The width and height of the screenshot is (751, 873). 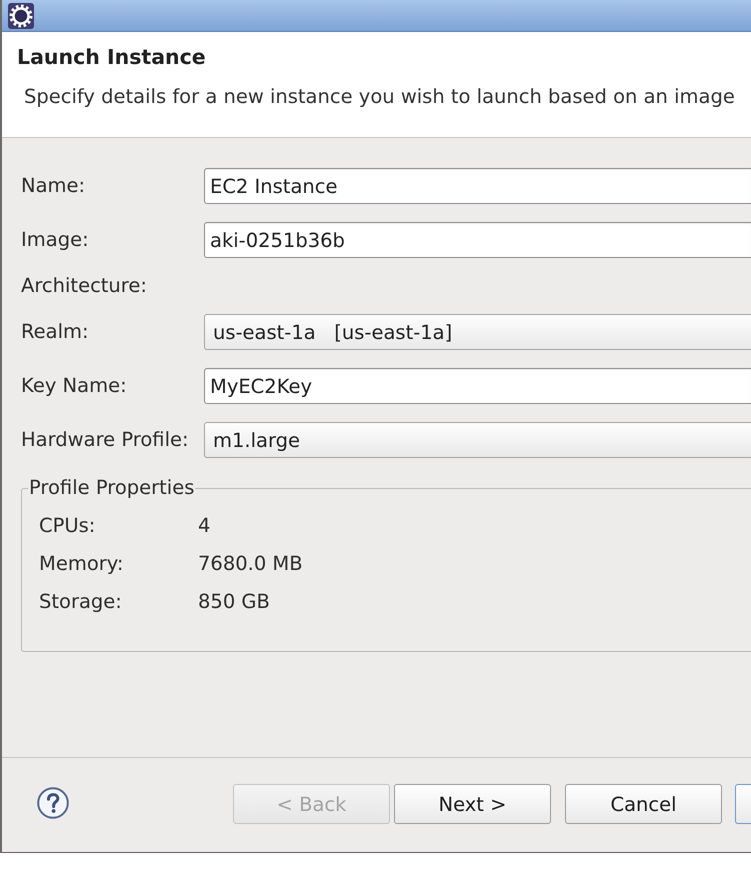 I want to click on field-label: Name:, so click(x=53, y=186).